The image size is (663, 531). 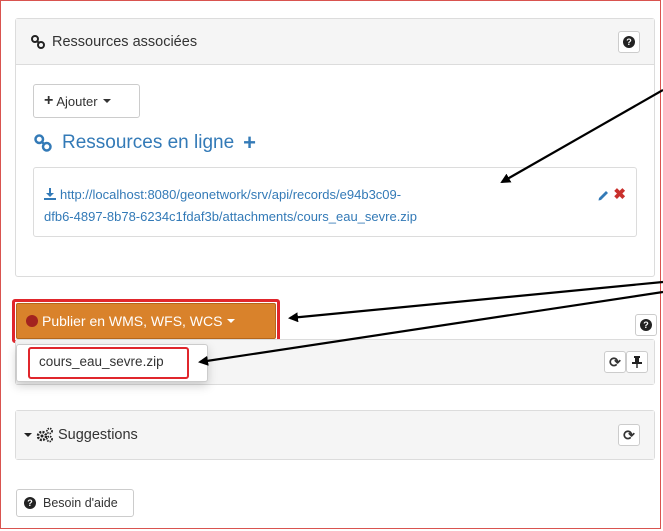 I want to click on help-button-bottom: ? Besoin d'aide, so click(x=75, y=503).